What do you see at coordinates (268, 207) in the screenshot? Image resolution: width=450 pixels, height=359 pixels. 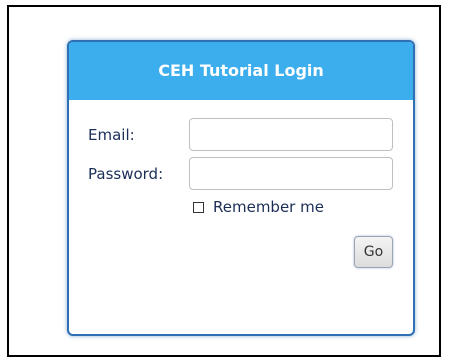 I see `remember-me-label: Remember me` at bounding box center [268, 207].